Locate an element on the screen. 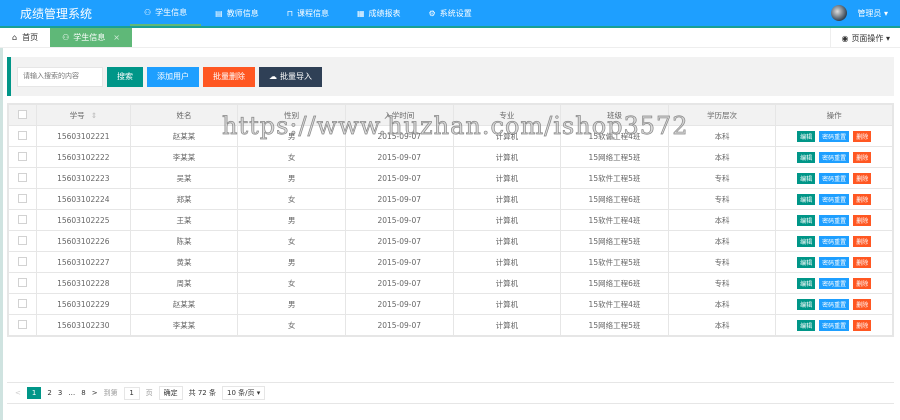  column-header: 入学时间 is located at coordinates (399, 115).